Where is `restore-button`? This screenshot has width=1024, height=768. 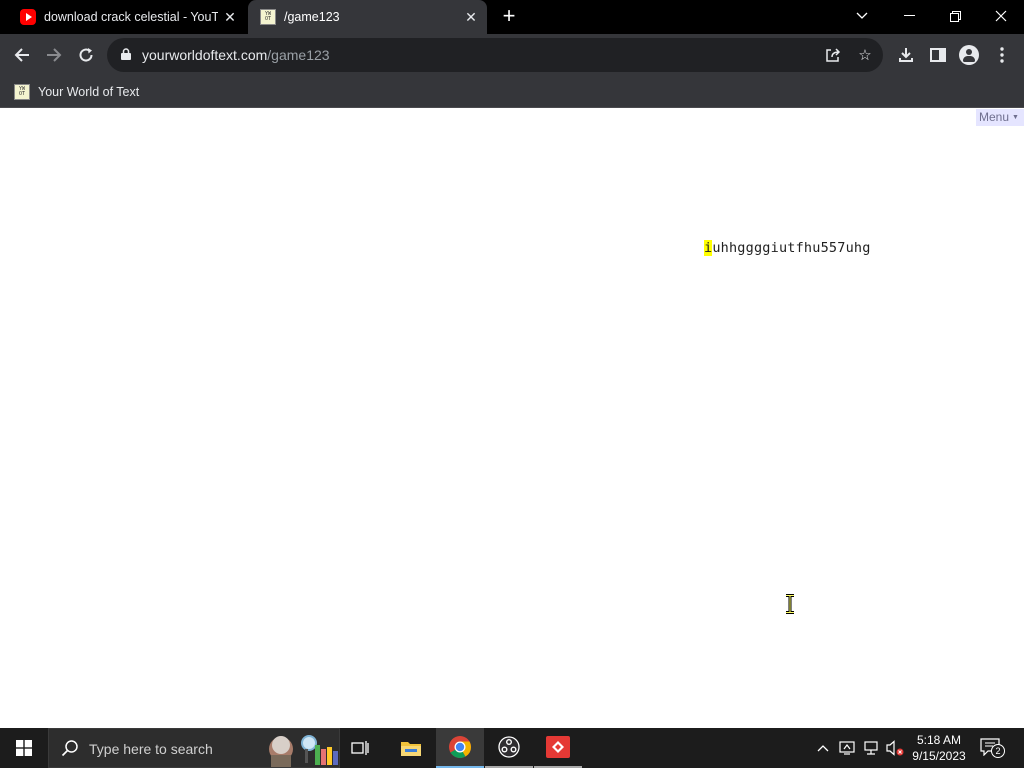
restore-button is located at coordinates (955, 16).